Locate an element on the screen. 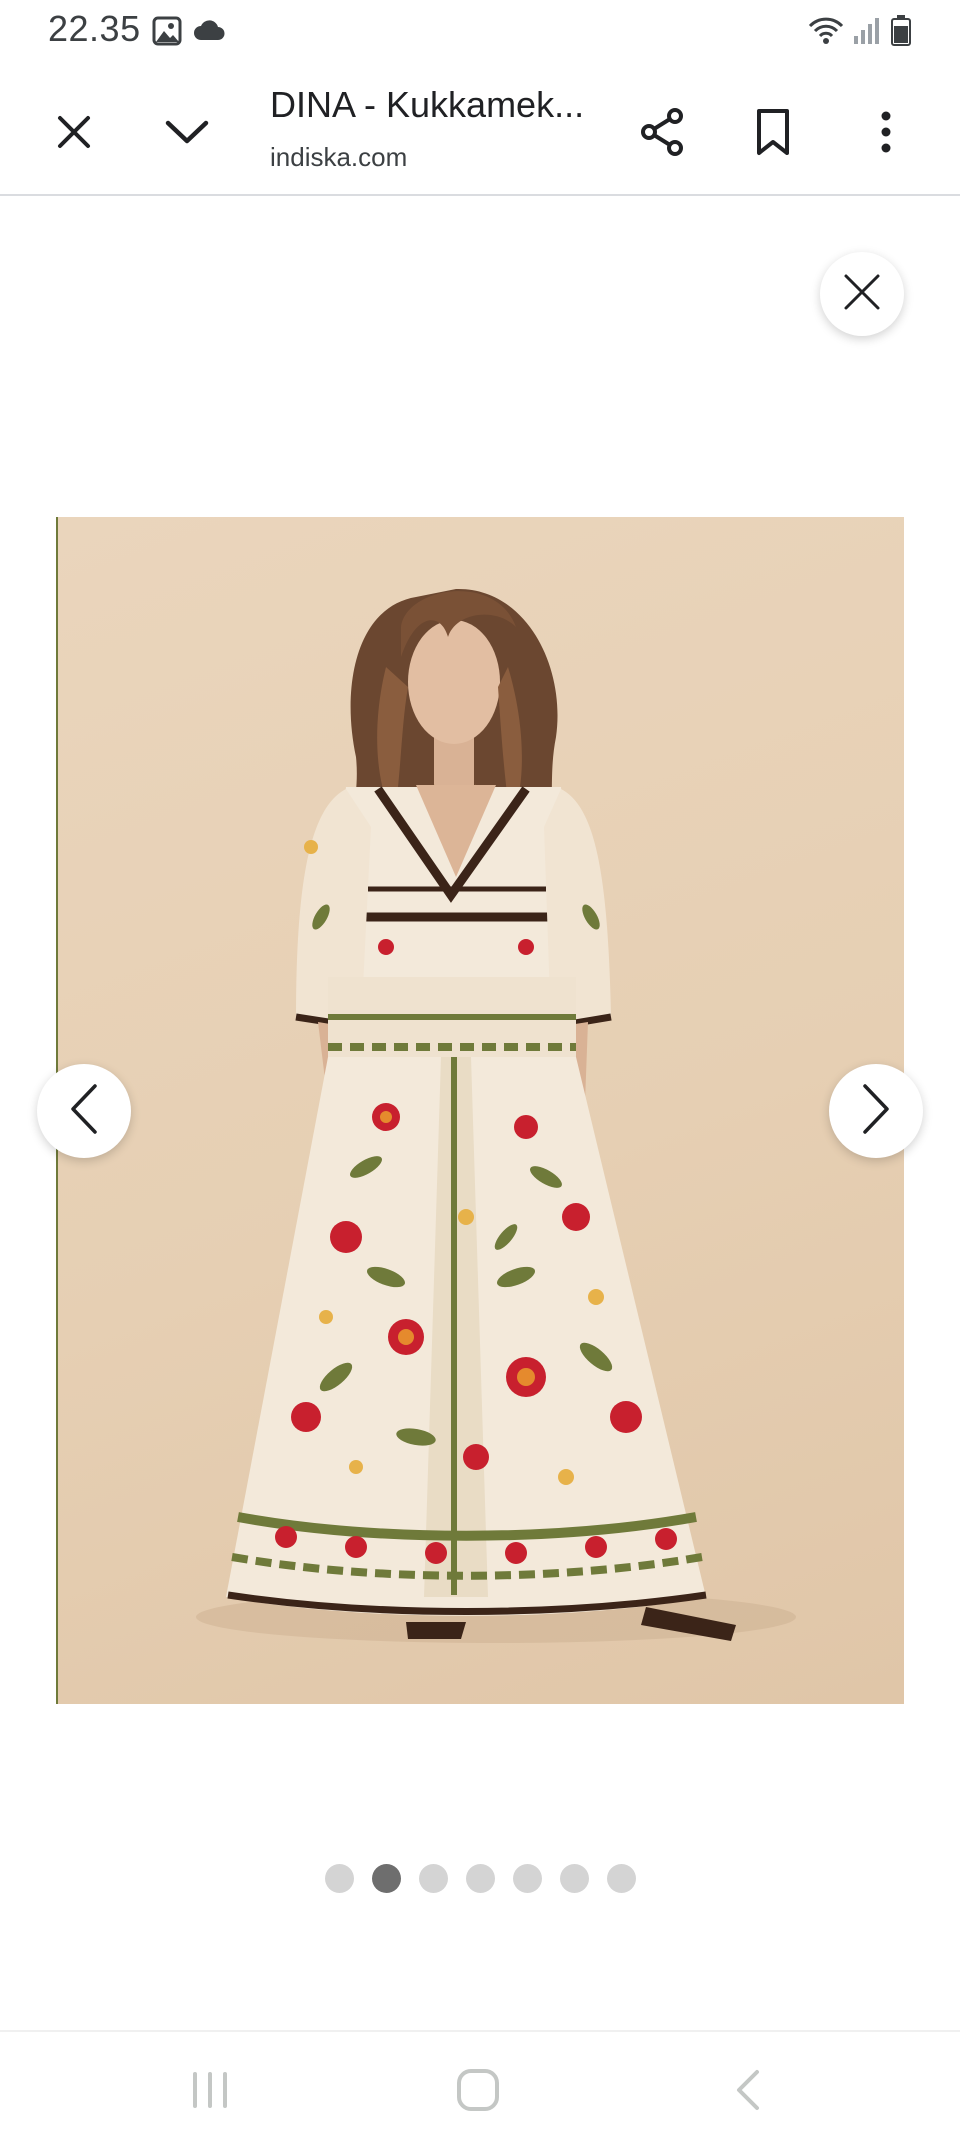 The width and height of the screenshot is (960, 2142). more-vert-icon is located at coordinates (886, 134).